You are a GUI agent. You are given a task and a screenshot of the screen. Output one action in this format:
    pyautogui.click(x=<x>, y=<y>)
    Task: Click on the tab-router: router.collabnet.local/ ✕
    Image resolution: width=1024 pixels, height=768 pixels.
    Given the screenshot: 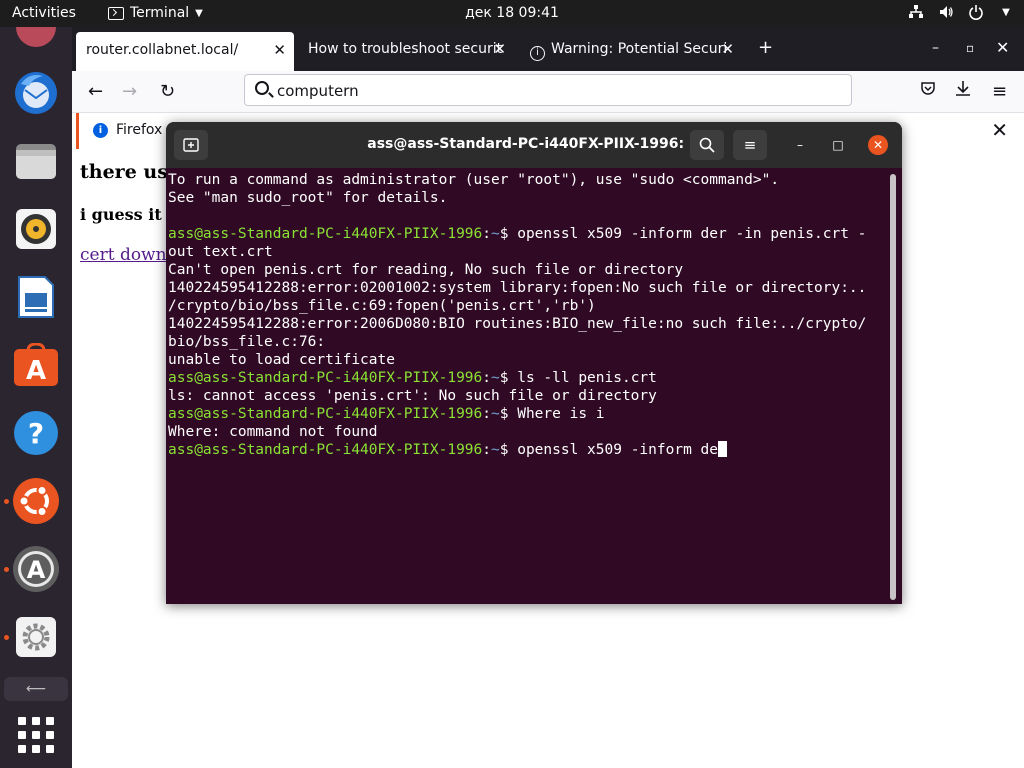 What is the action you would take?
    pyautogui.click(x=185, y=51)
    